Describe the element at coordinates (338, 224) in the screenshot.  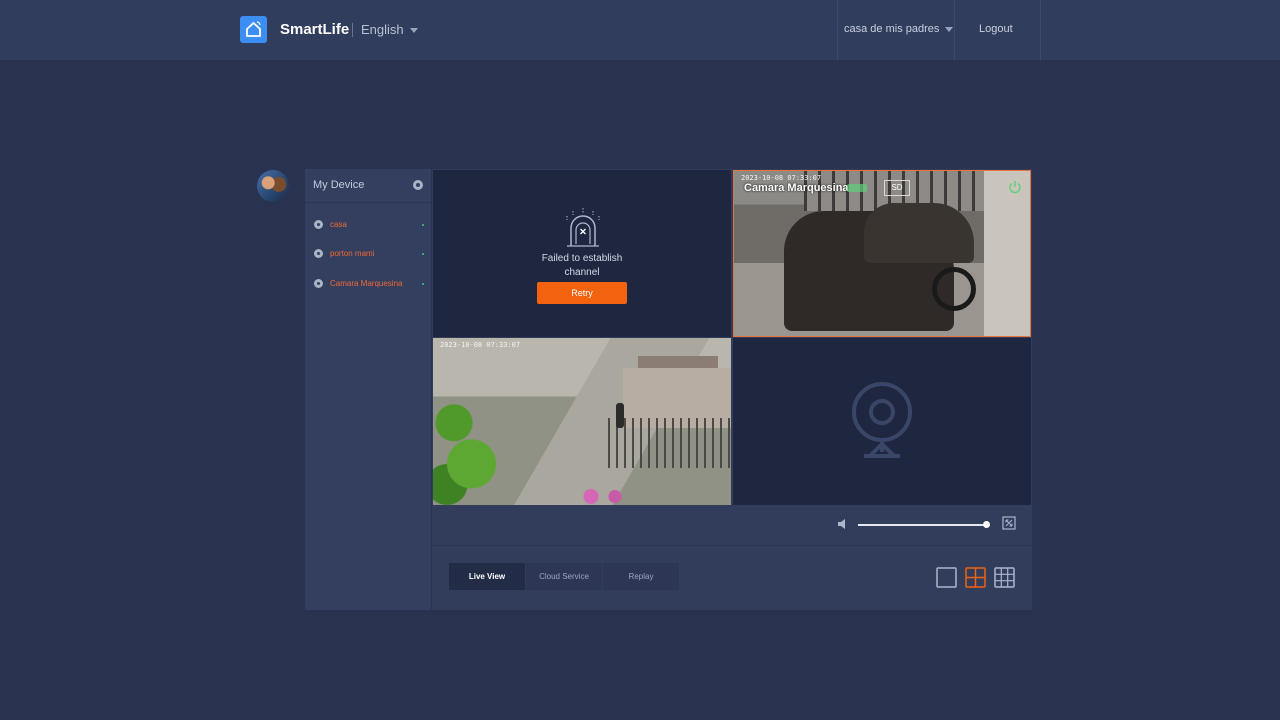
I see `device-name: casa` at that location.